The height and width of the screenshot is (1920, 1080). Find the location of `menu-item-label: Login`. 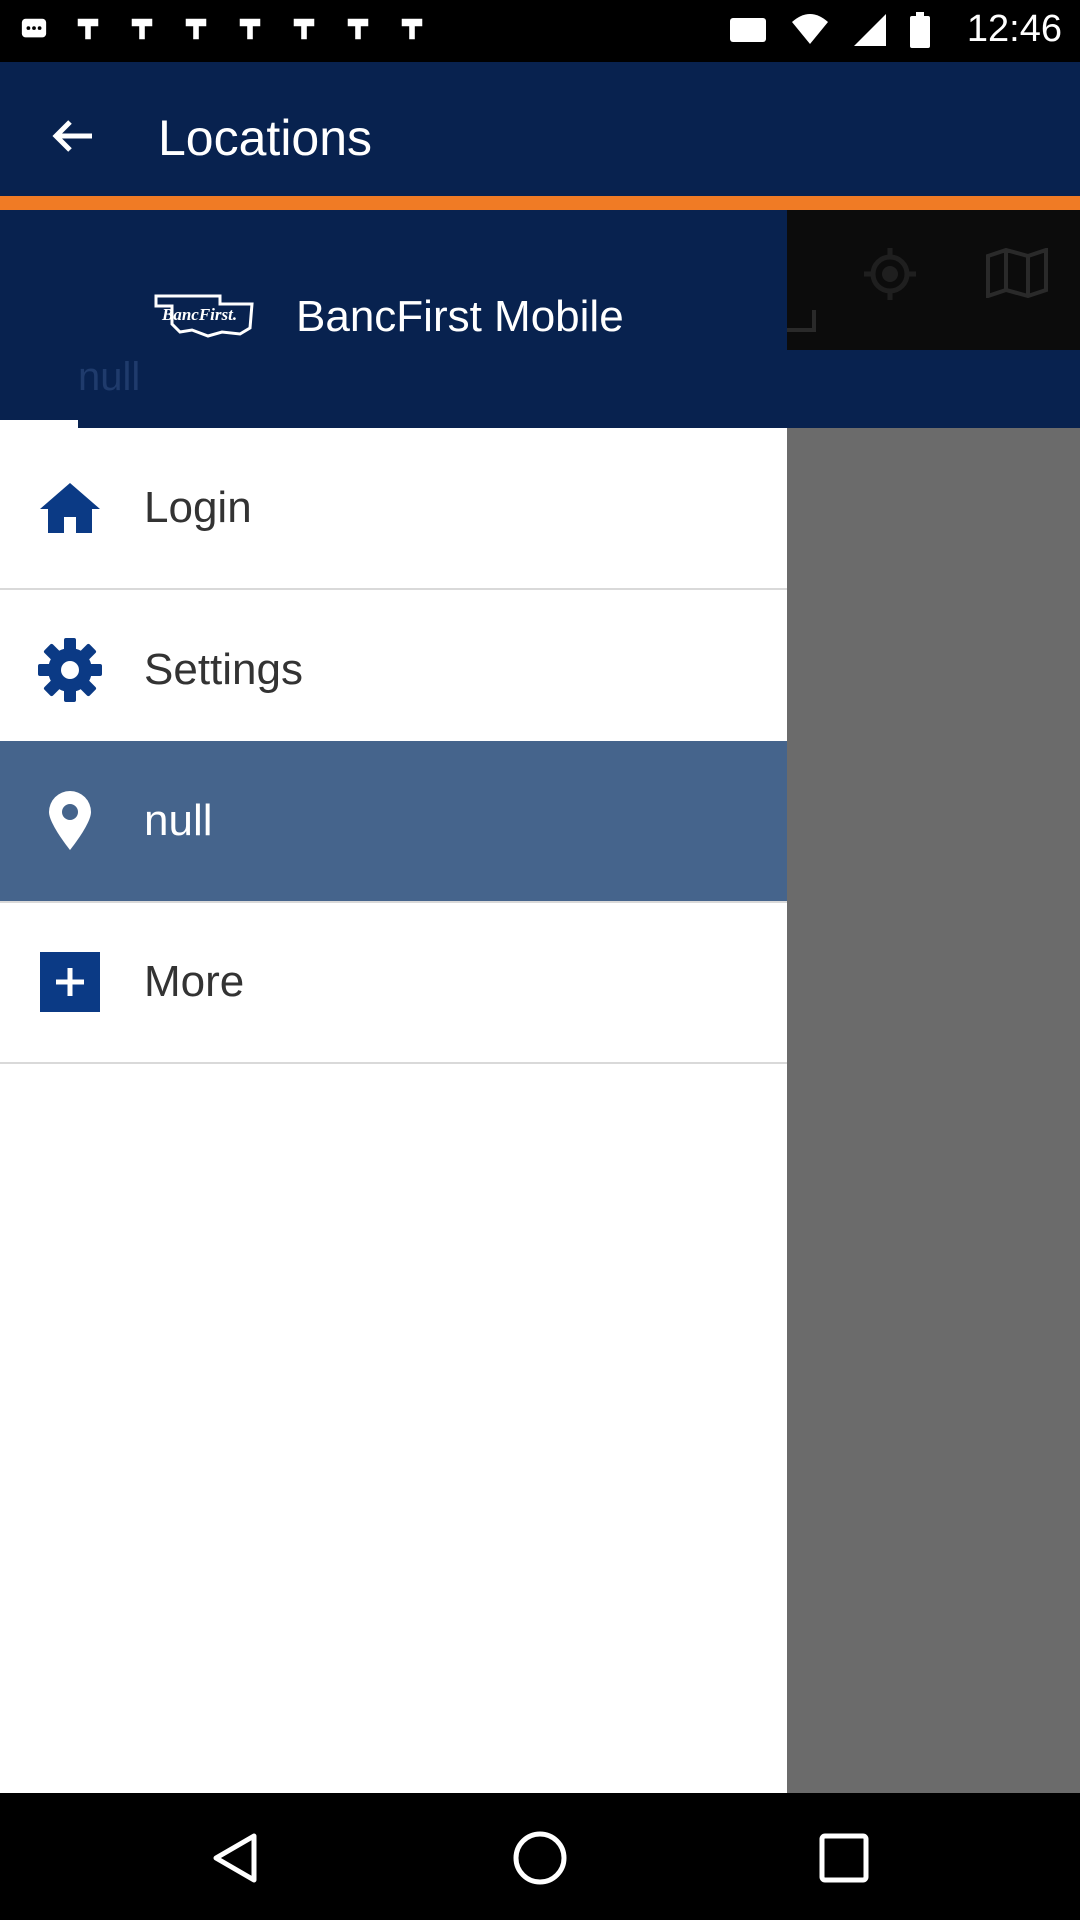

menu-item-label: Login is located at coordinates (198, 507).